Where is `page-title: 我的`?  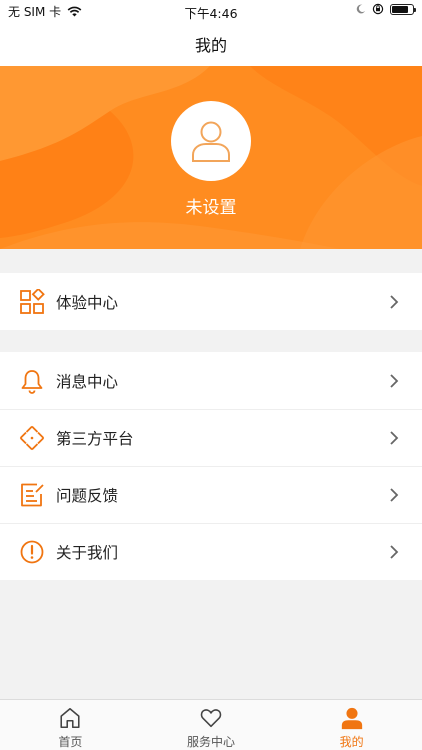
page-title: 我的 is located at coordinates (210, 45).